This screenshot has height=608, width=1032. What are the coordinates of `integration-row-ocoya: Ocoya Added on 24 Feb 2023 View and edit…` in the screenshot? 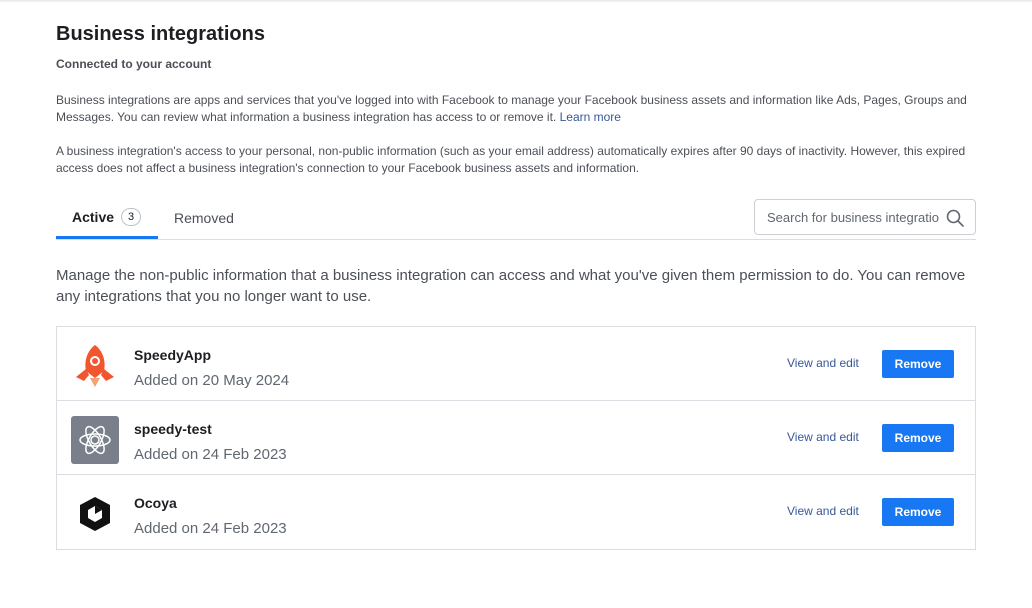 It's located at (516, 512).